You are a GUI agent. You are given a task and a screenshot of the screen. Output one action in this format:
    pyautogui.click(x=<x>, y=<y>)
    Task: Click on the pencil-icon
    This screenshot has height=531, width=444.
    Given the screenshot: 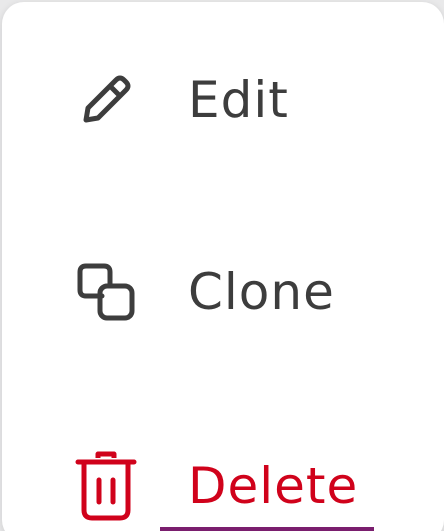 What is the action you would take?
    pyautogui.click(x=106, y=100)
    